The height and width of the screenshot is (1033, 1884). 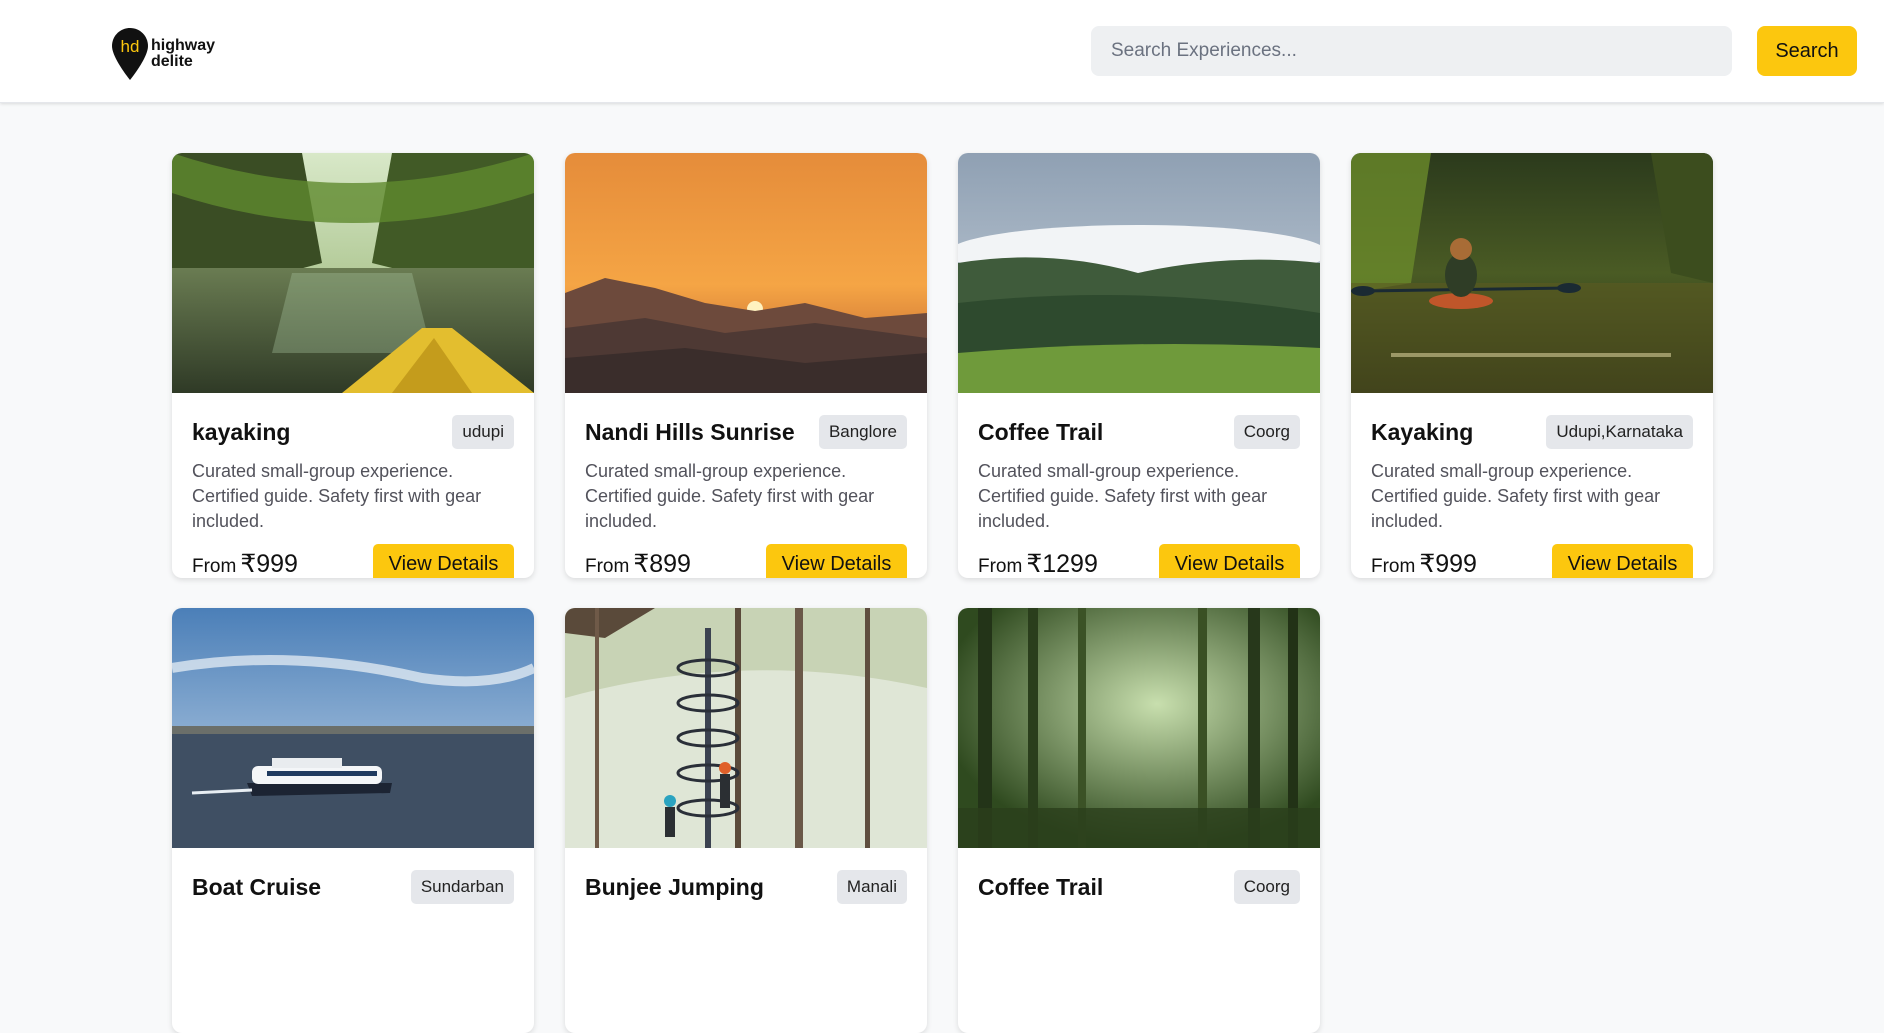 I want to click on card-image-kayaking-karnataka, so click(x=1532, y=273).